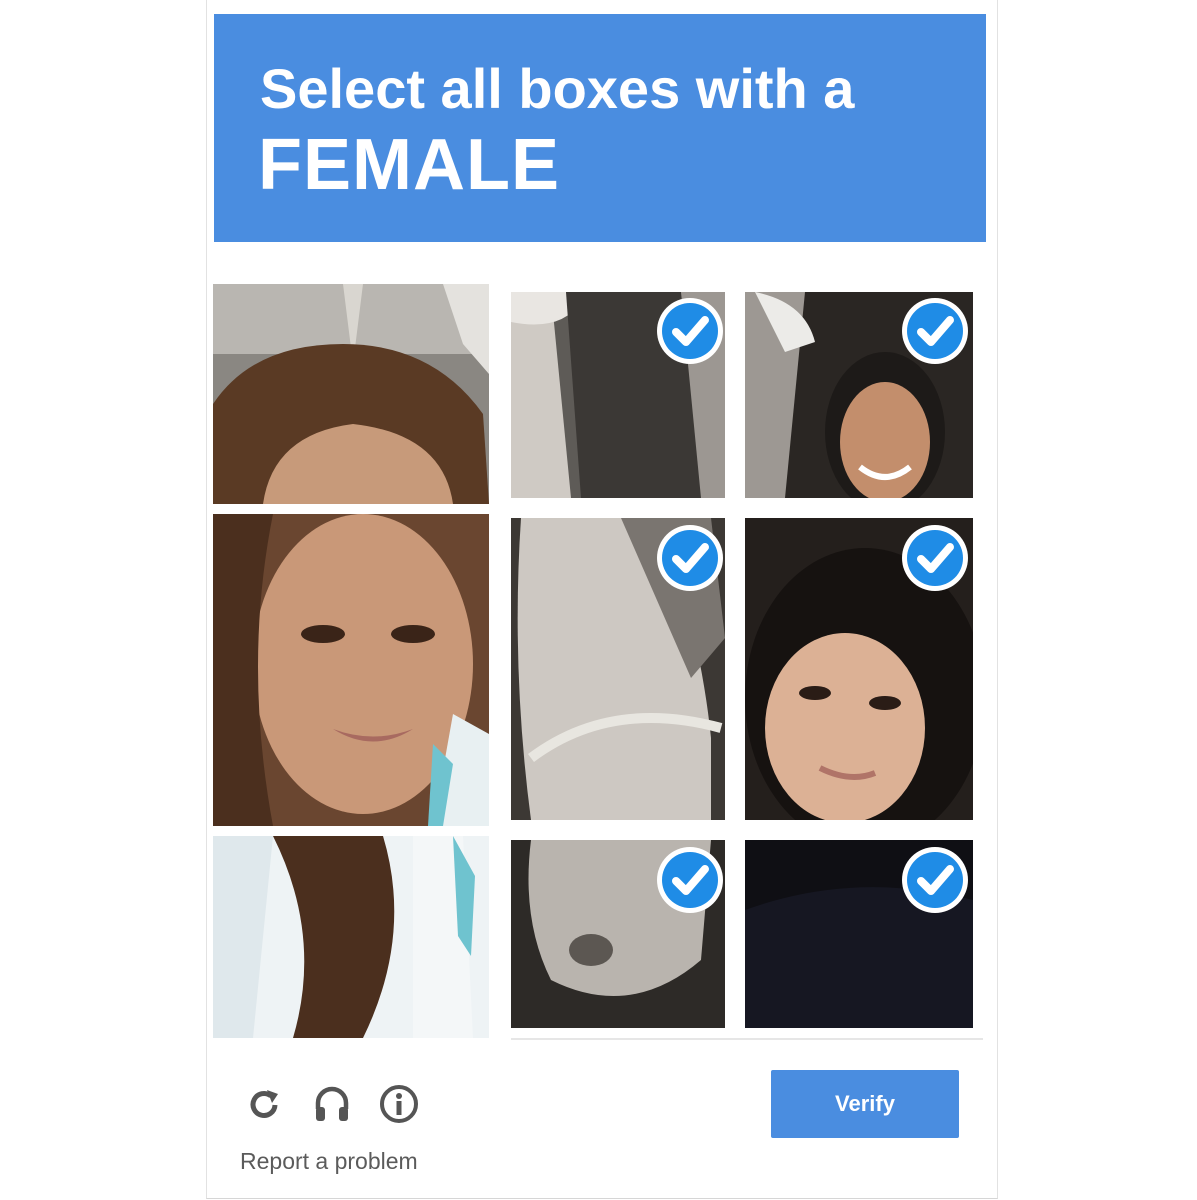  Describe the element at coordinates (409, 165) in the screenshot. I see `instruction-target: FEMALE` at that location.